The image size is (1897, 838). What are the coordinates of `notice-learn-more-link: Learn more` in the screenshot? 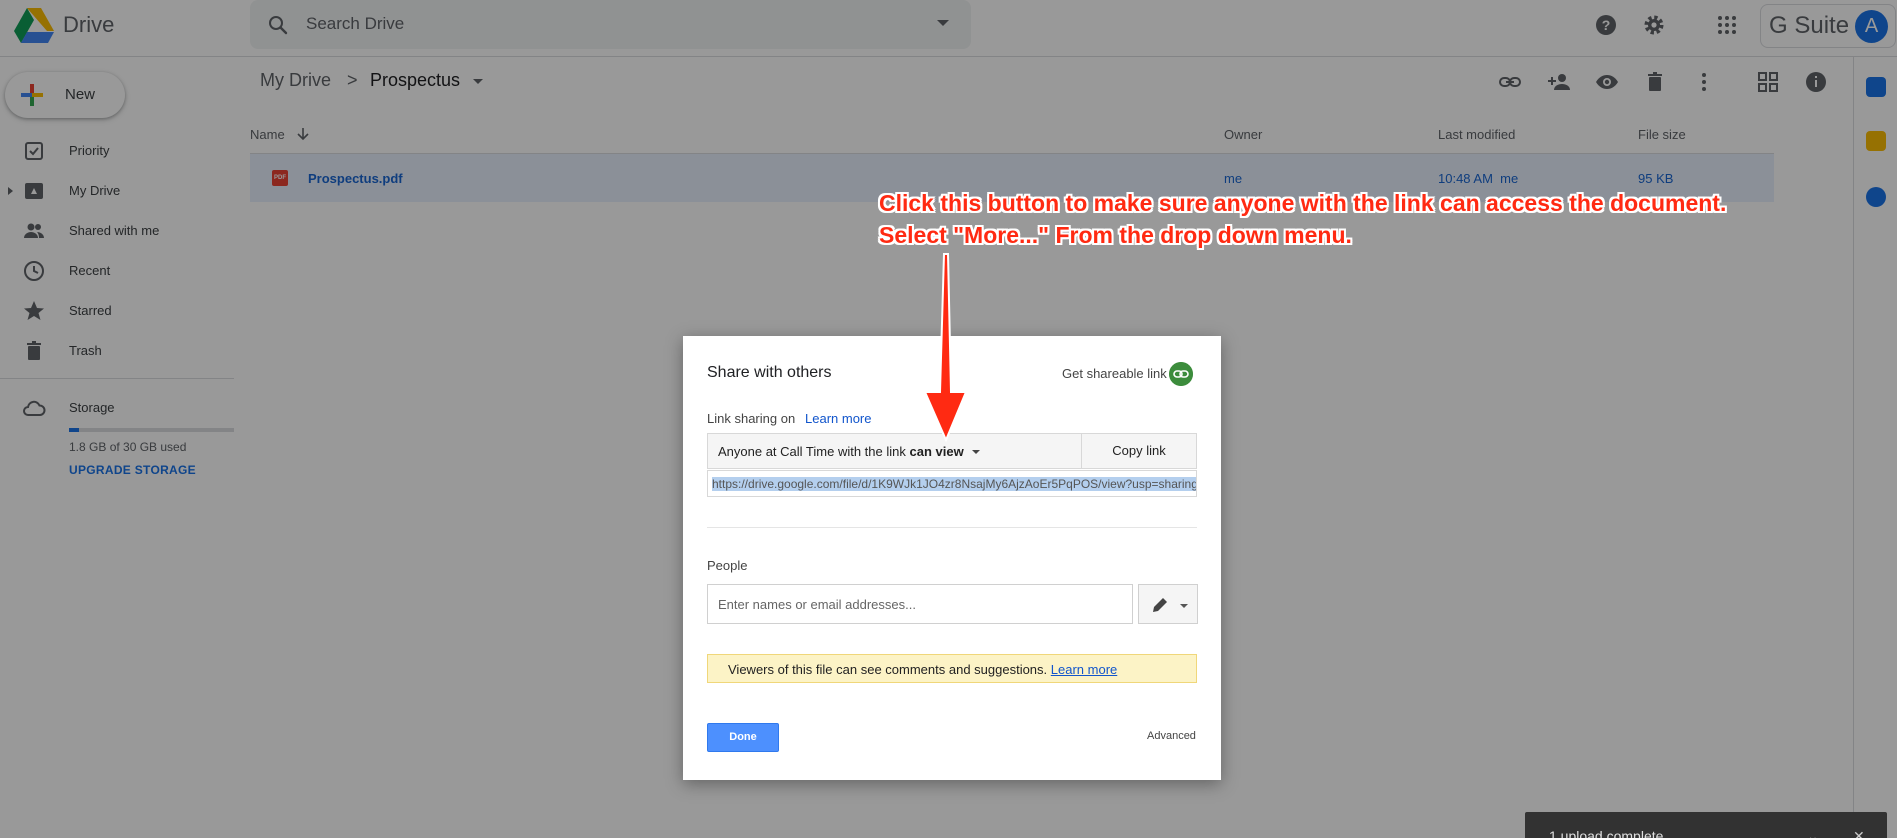 It's located at (1084, 669).